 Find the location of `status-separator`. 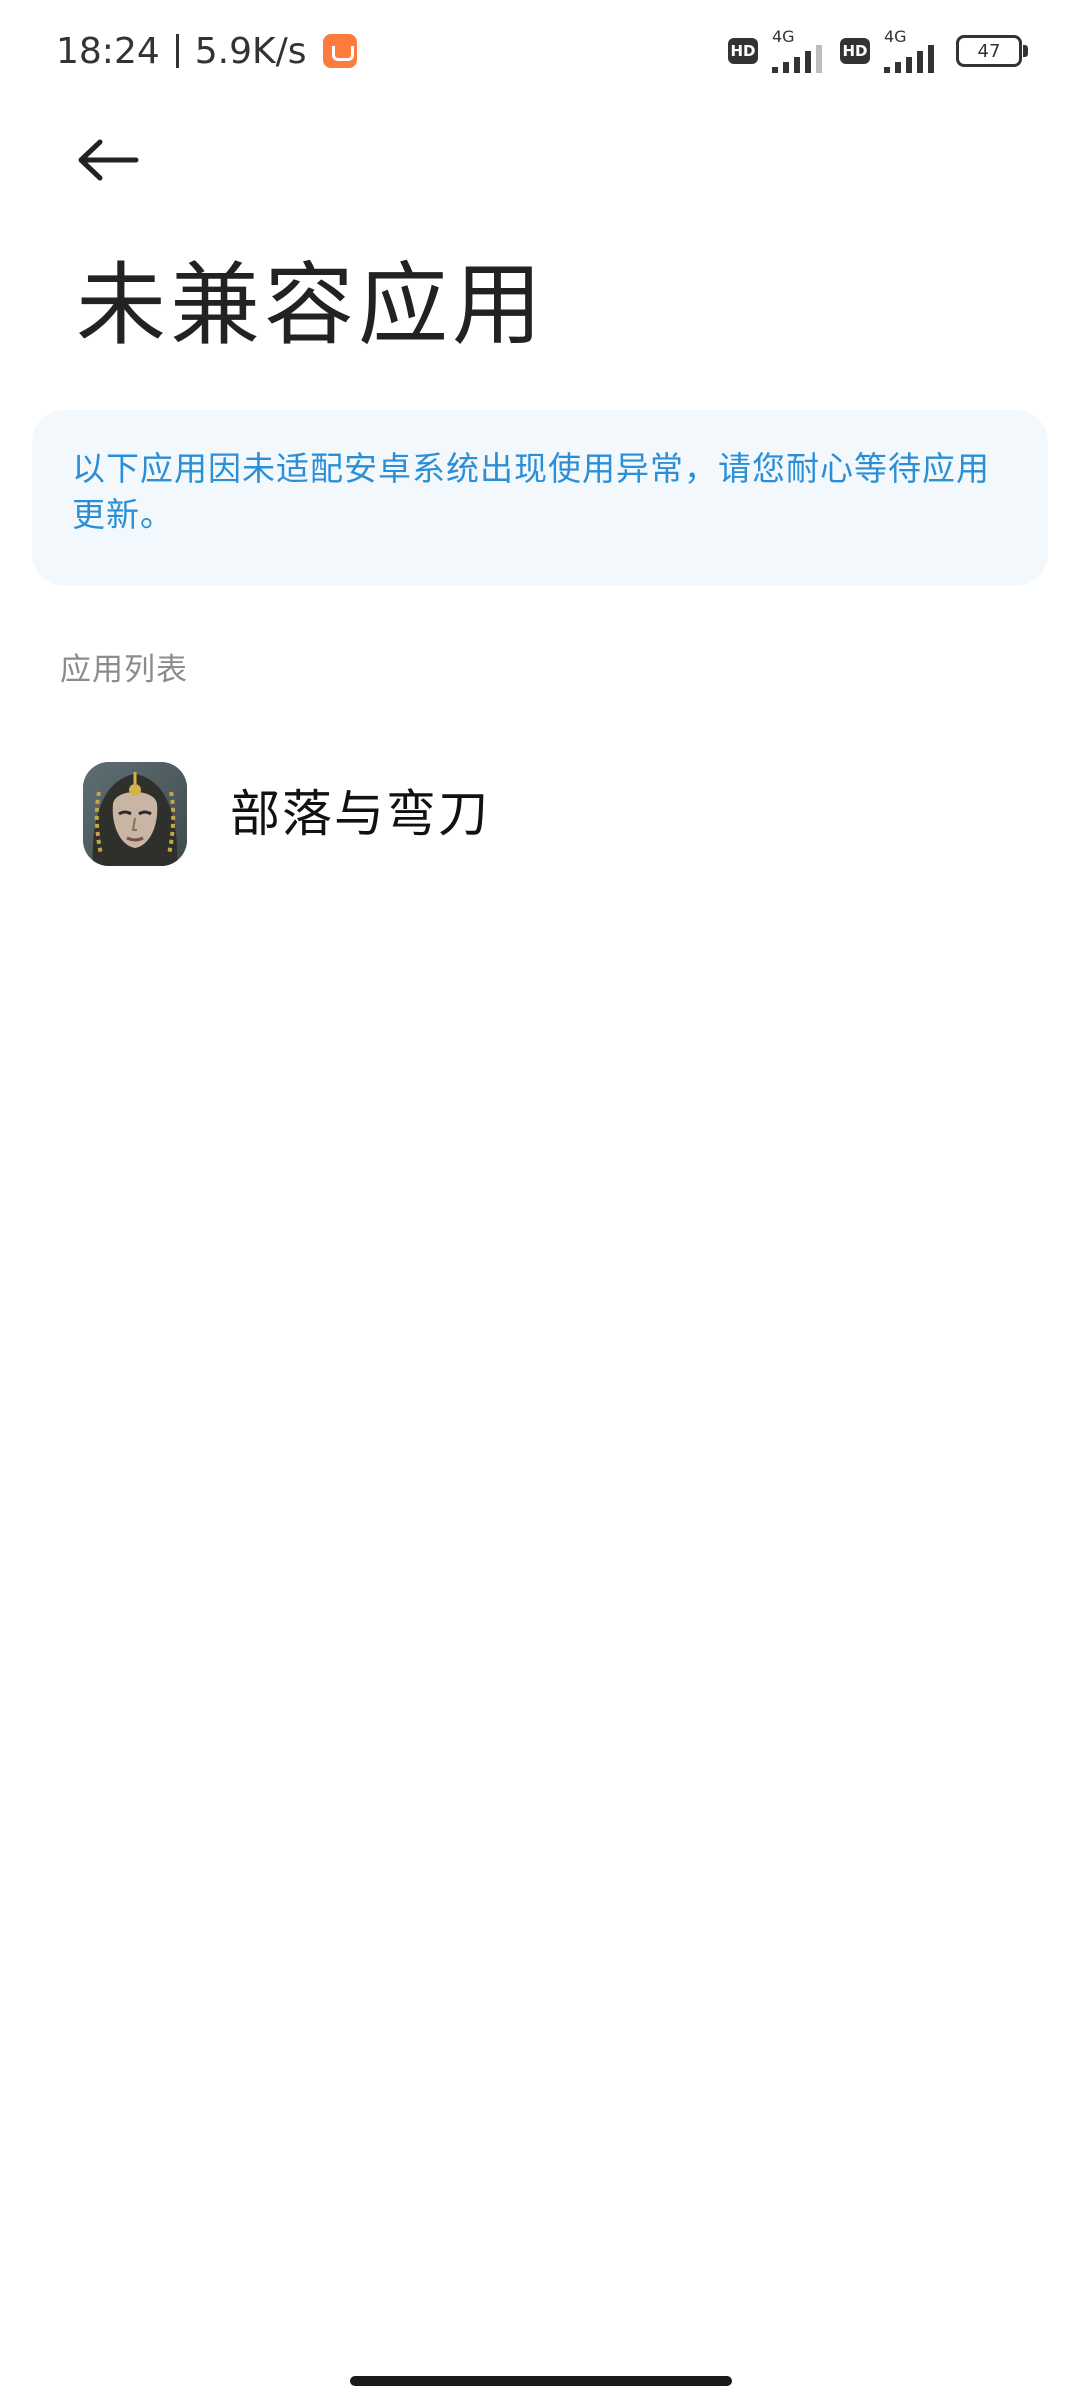

status-separator is located at coordinates (177, 51).